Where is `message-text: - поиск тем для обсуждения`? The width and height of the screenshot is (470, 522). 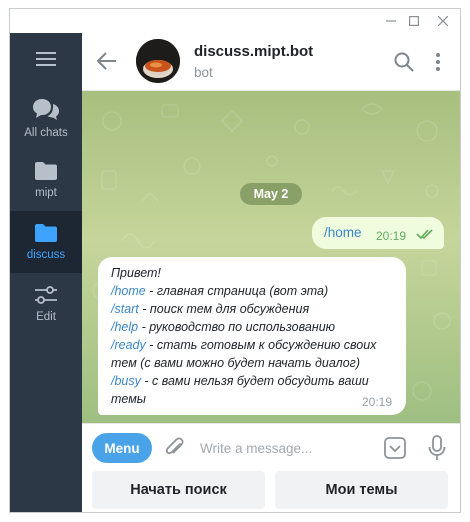 message-text: - поиск тем для обсуждения is located at coordinates (224, 309).